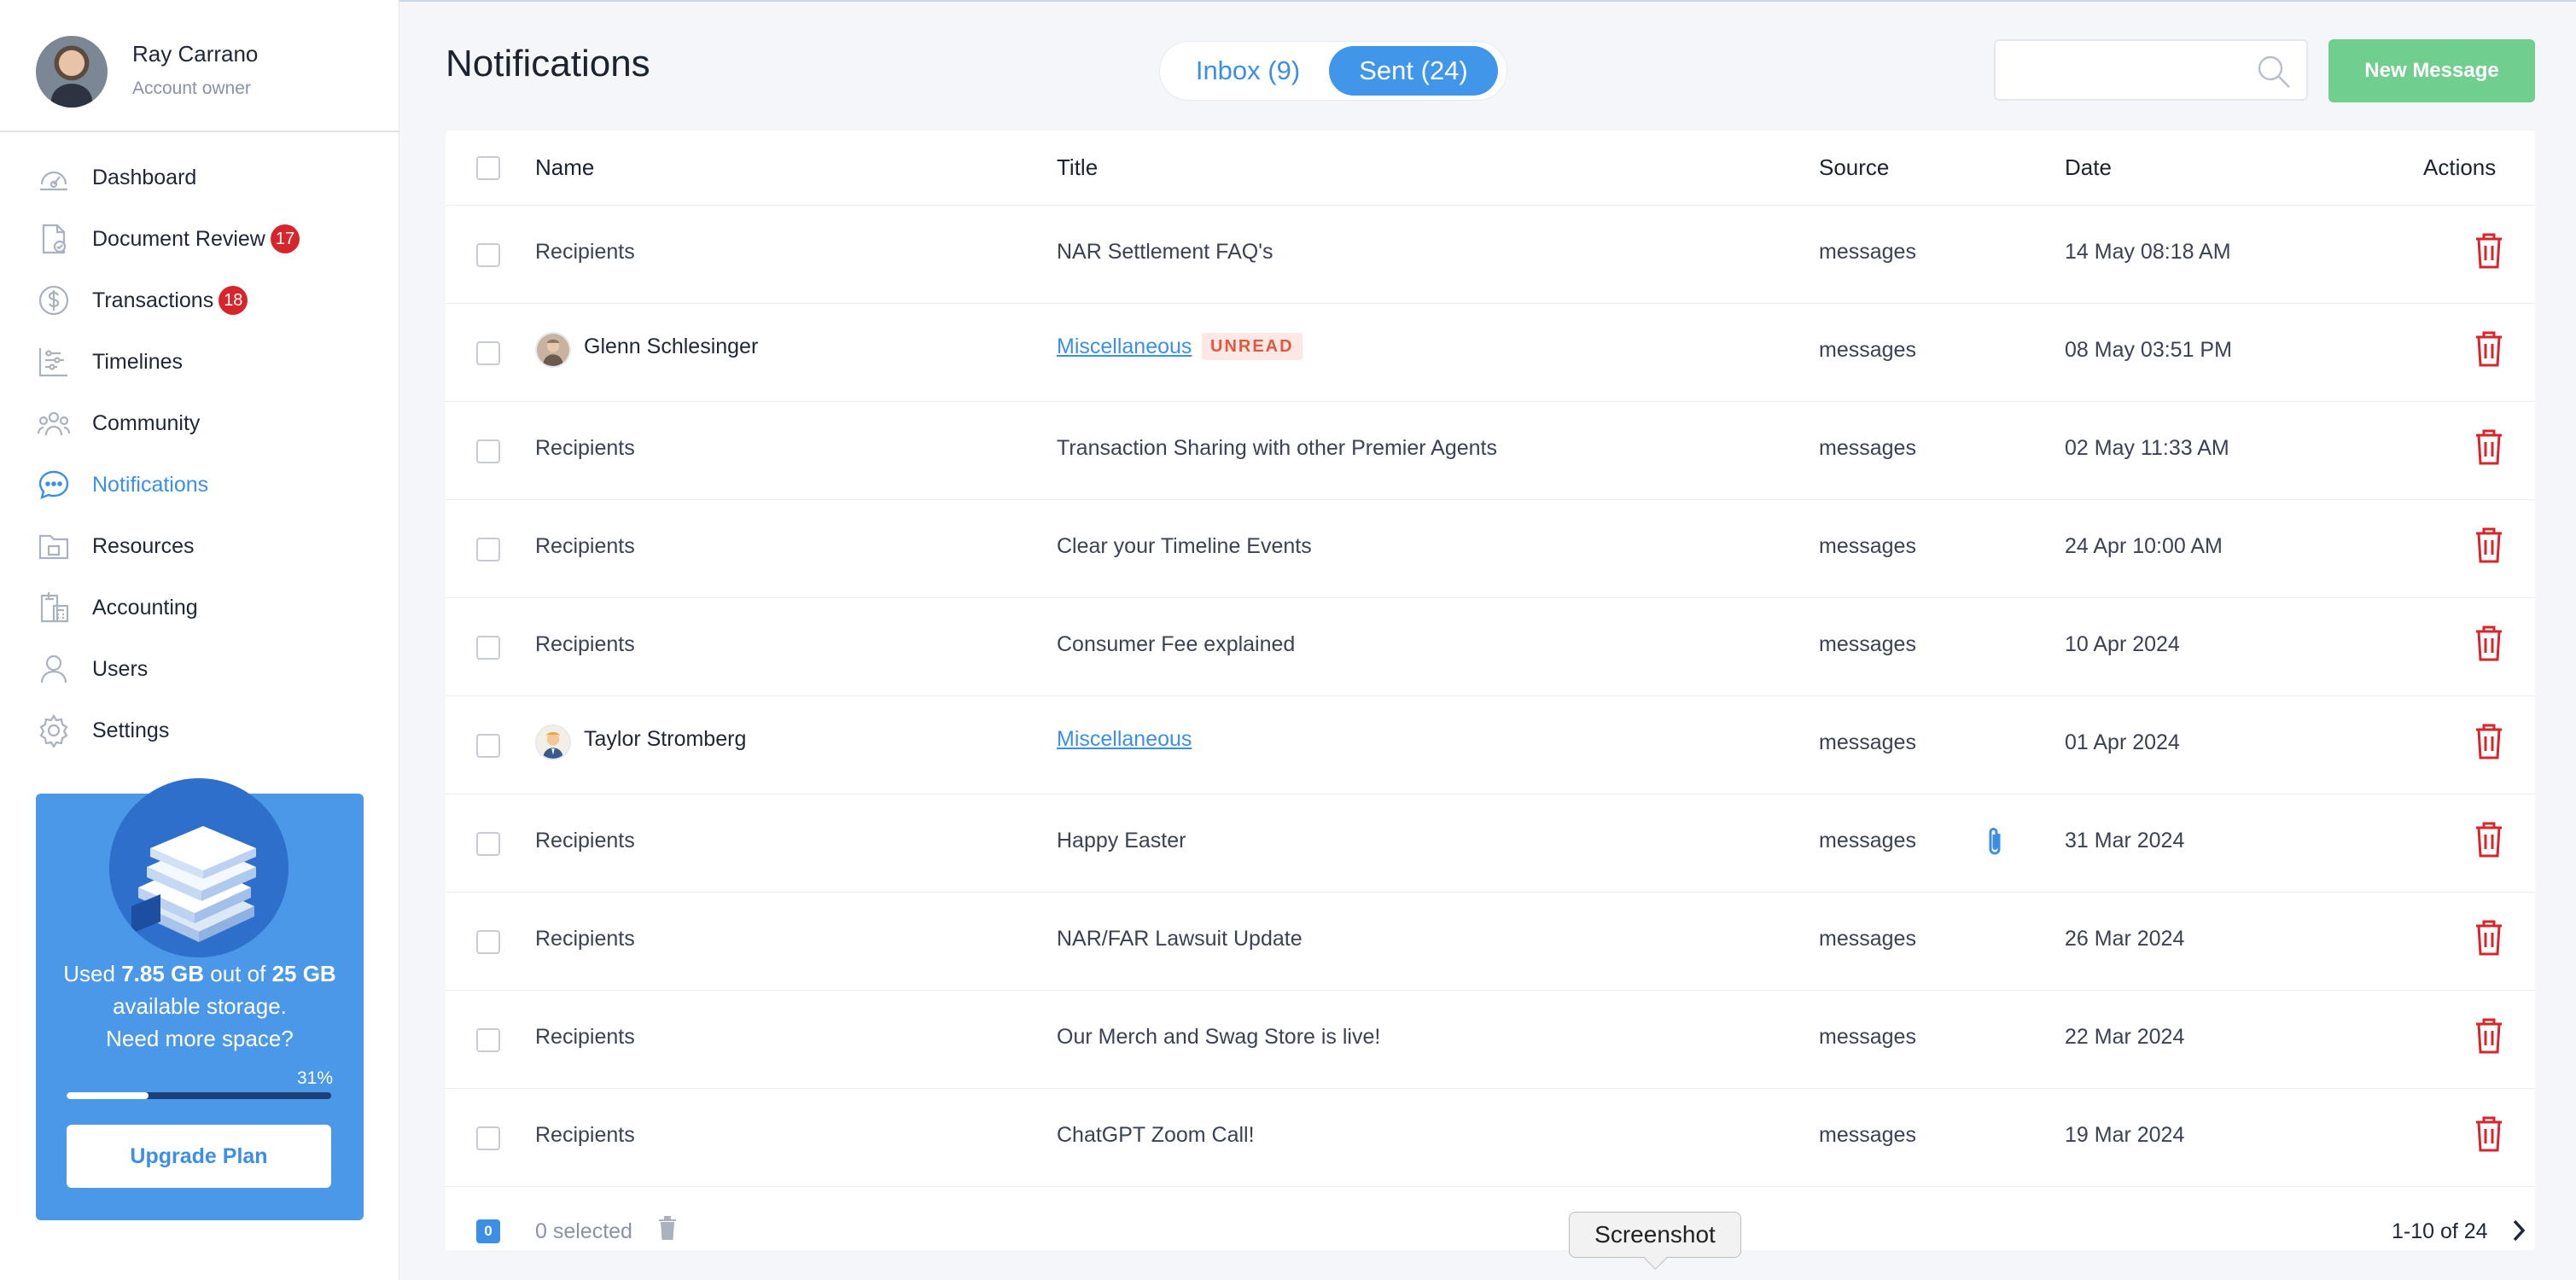 This screenshot has height=1280, width=2576. What do you see at coordinates (54, 362) in the screenshot?
I see `timeline-icon` at bounding box center [54, 362].